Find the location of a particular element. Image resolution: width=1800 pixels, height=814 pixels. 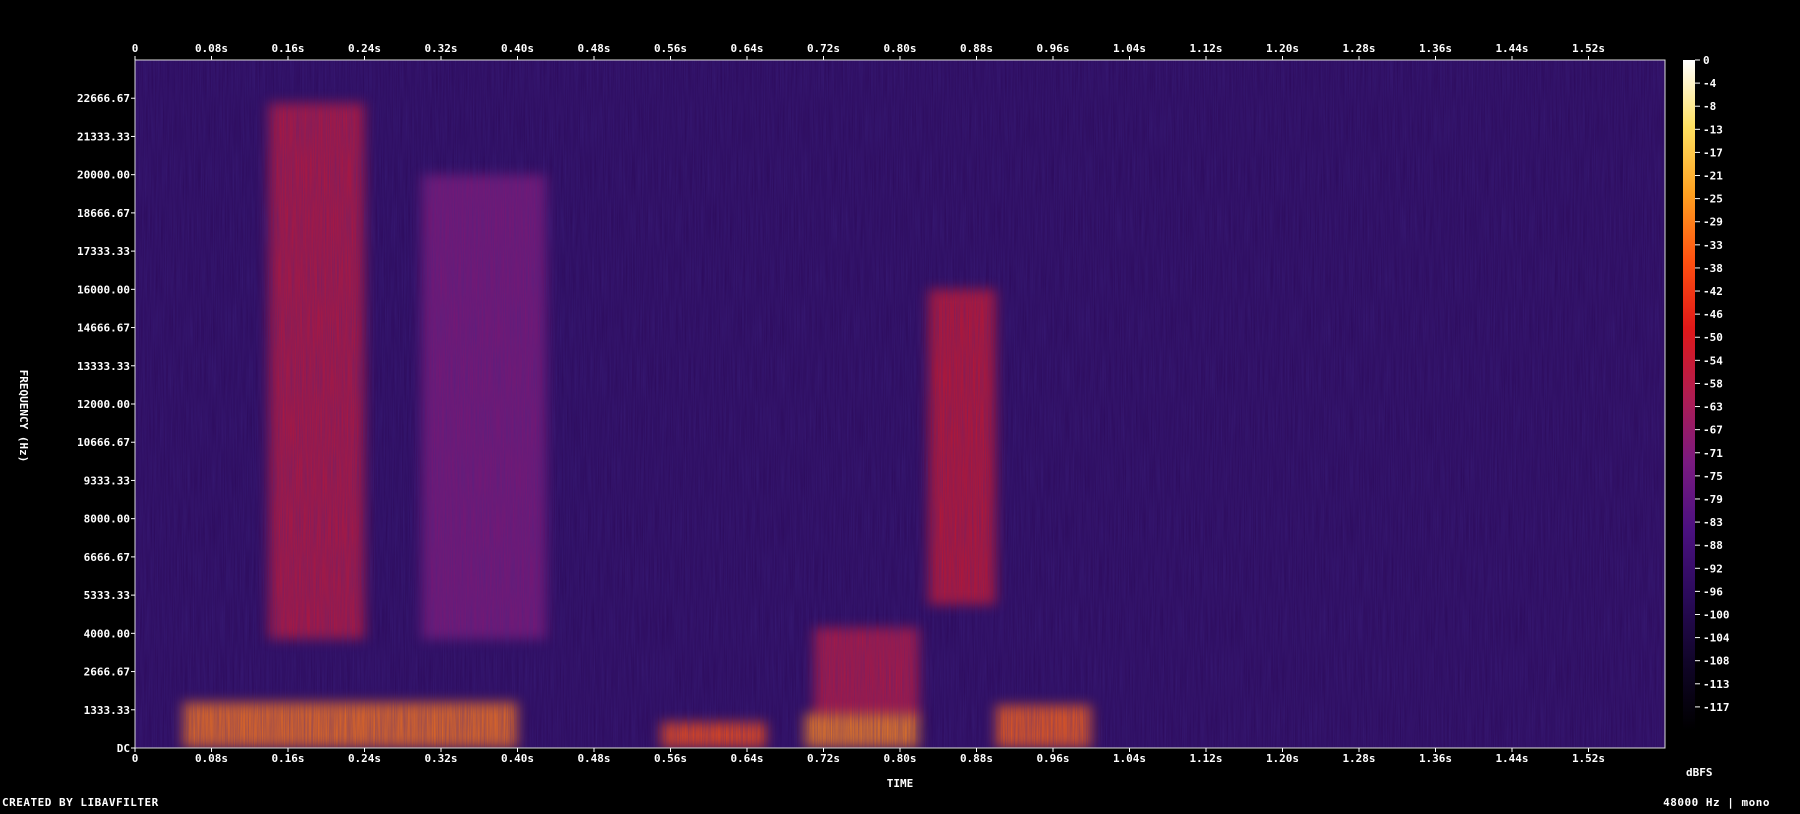

y-tick-label: 20000.00 is located at coordinates (103, 175).